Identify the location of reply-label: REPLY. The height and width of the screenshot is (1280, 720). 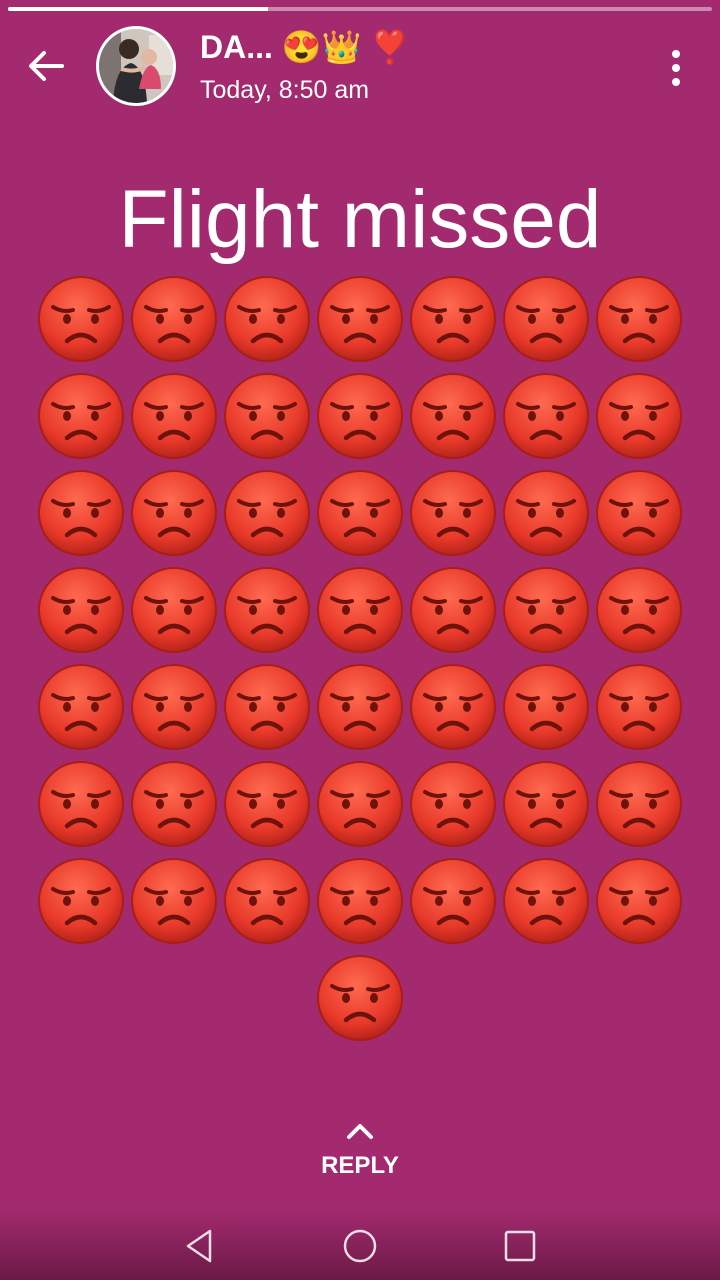
(360, 1165).